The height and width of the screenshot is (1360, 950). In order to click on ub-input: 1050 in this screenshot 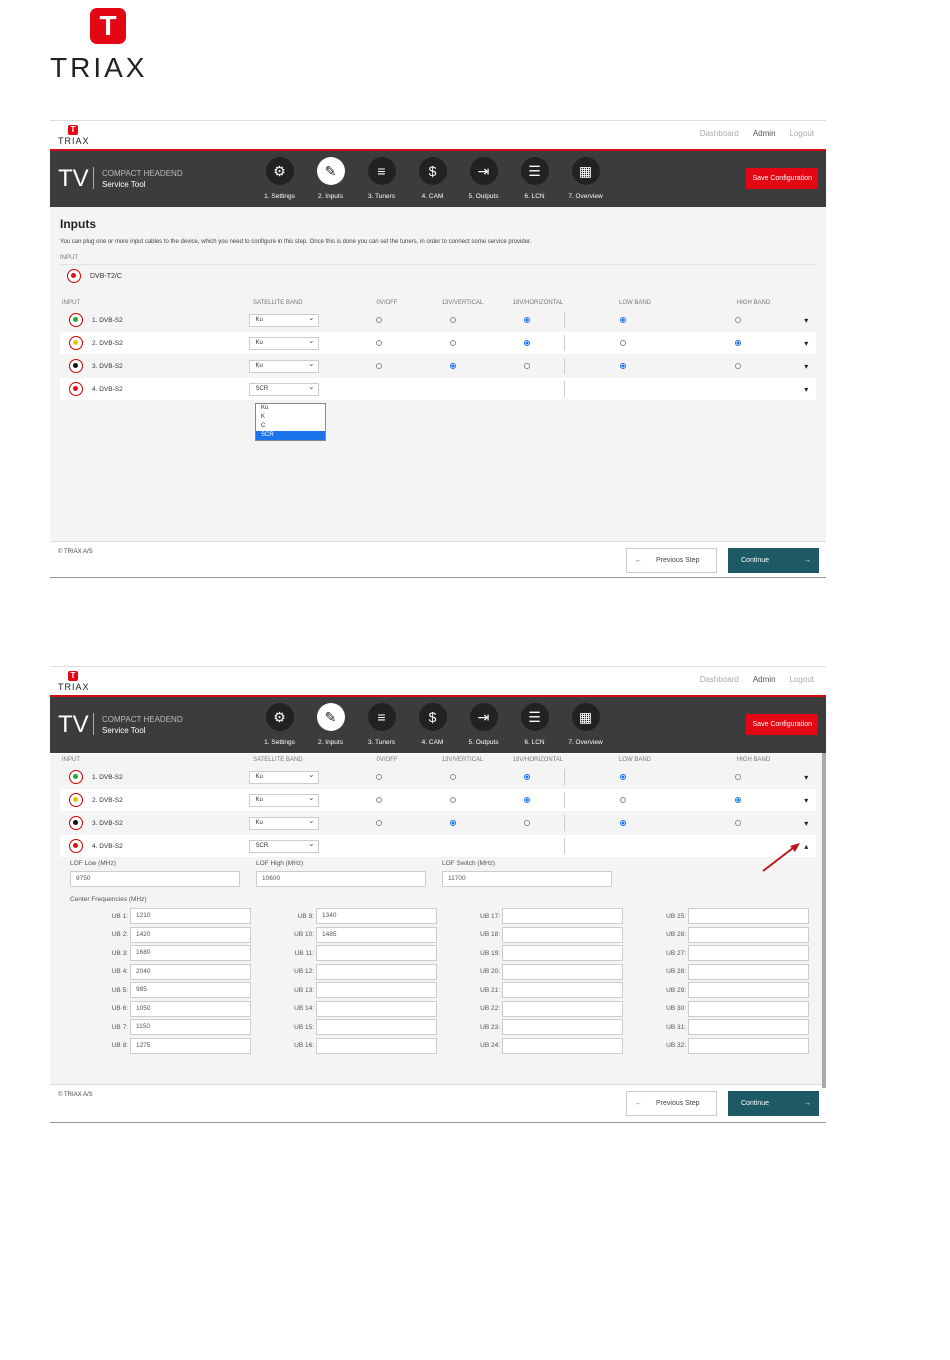, I will do `click(190, 1008)`.